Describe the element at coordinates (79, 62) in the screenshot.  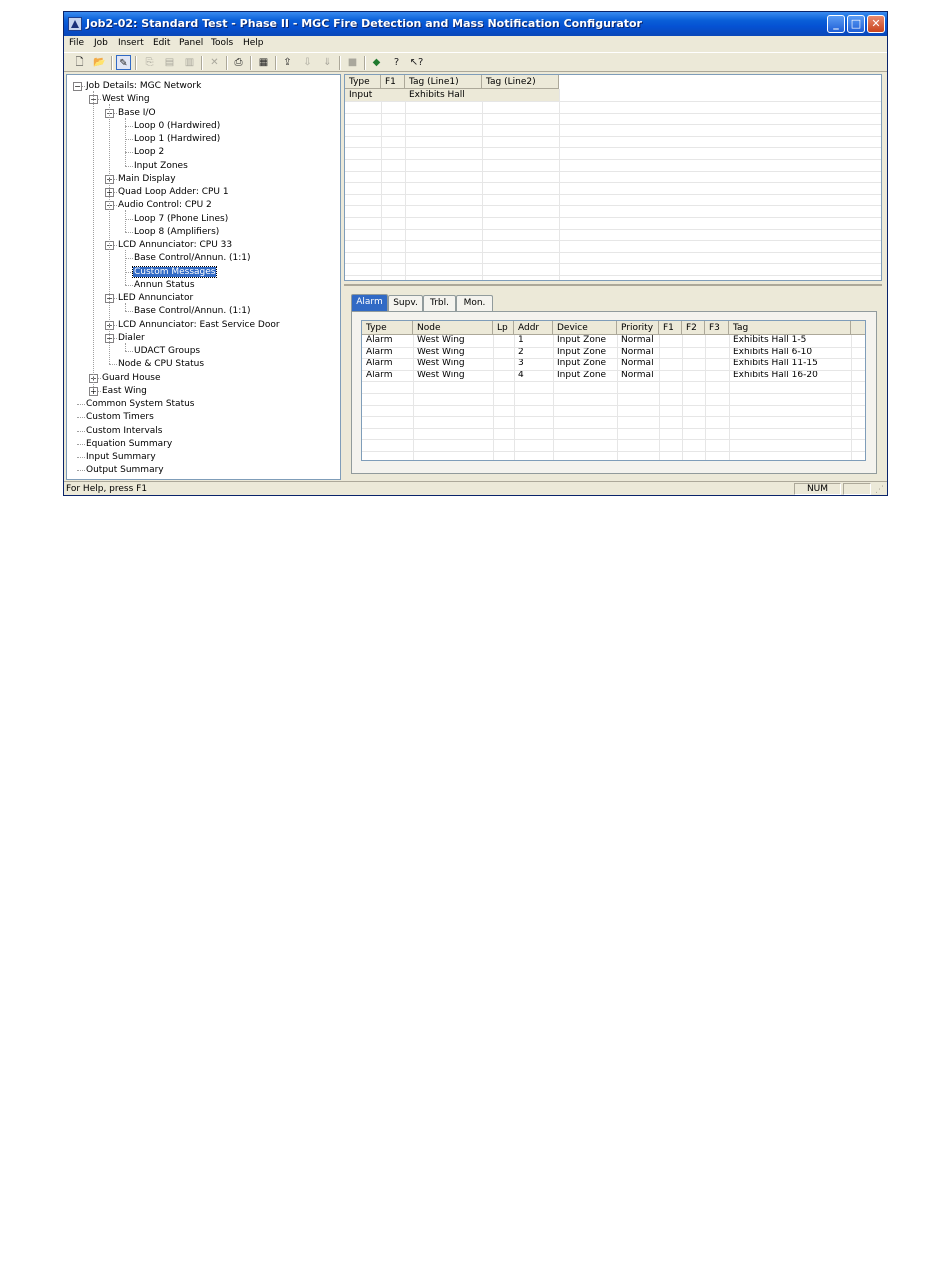
I see `new-icon: 🗋` at that location.